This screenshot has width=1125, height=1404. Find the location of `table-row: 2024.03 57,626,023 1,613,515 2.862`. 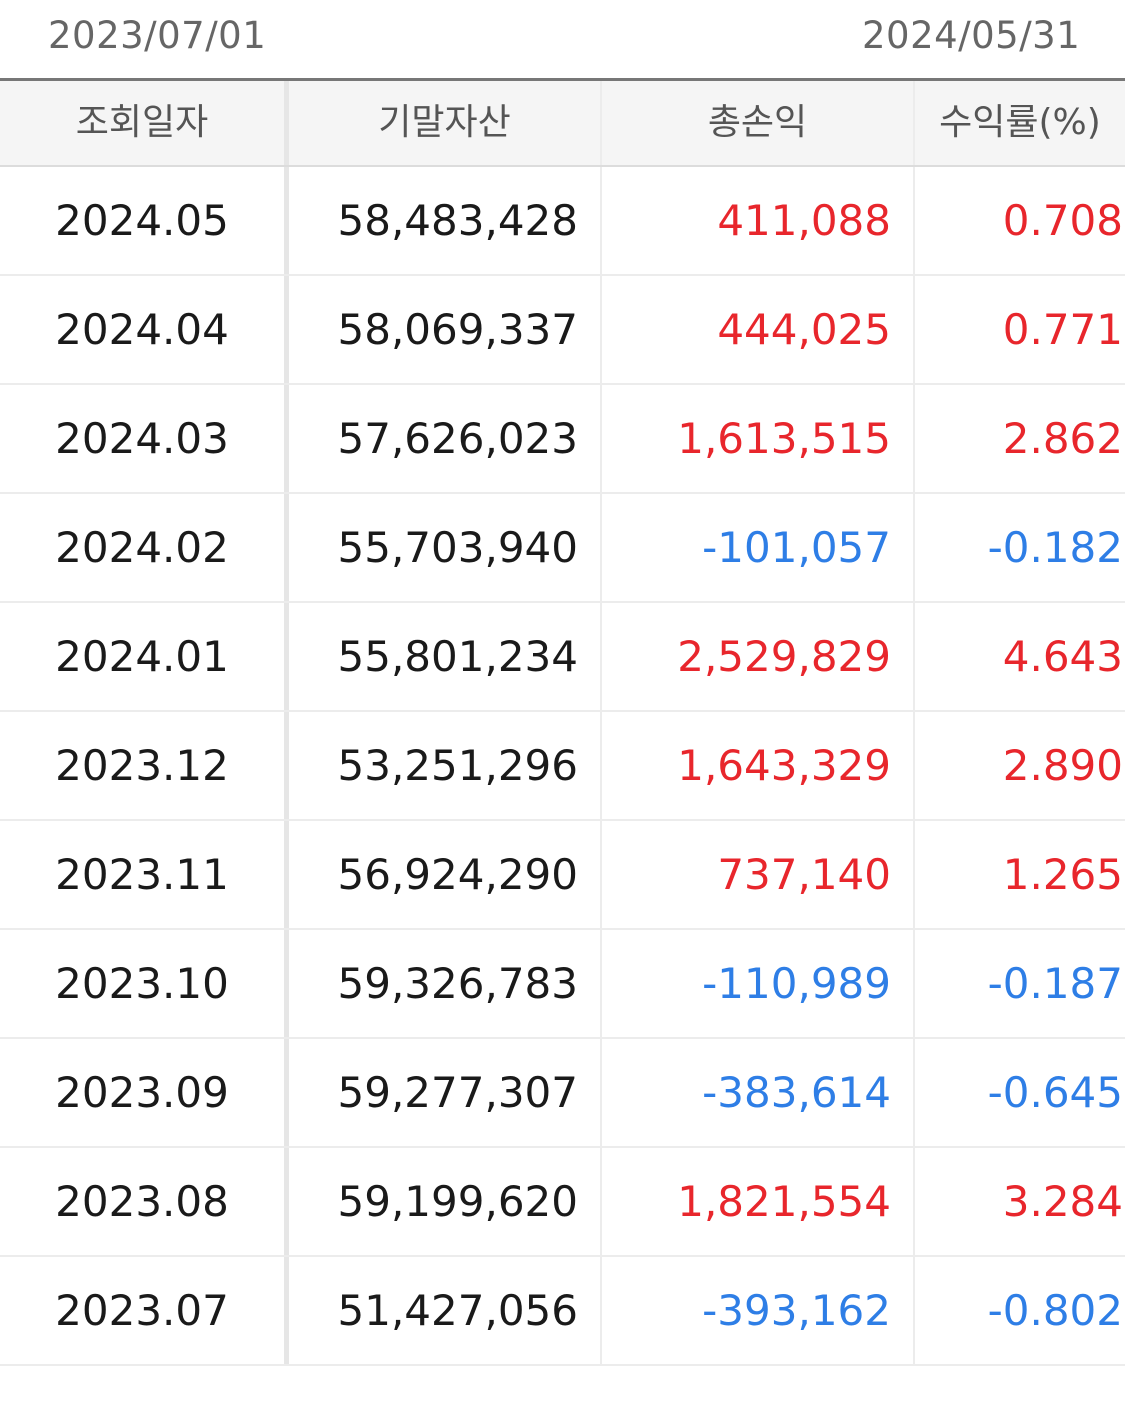

table-row: 2024.03 57,626,023 1,613,515 2.862 is located at coordinates (562, 439).